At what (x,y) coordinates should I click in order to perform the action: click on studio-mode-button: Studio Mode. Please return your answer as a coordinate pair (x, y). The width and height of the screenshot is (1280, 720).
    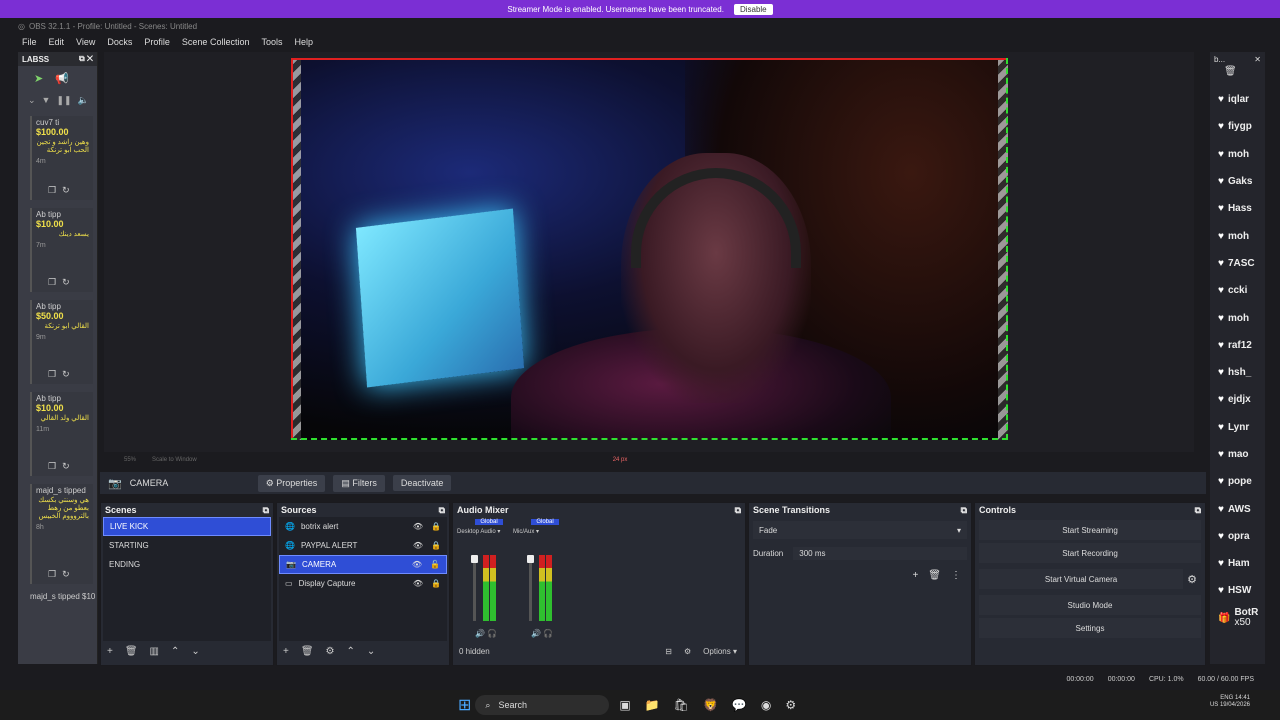
    Looking at the image, I should click on (1090, 605).